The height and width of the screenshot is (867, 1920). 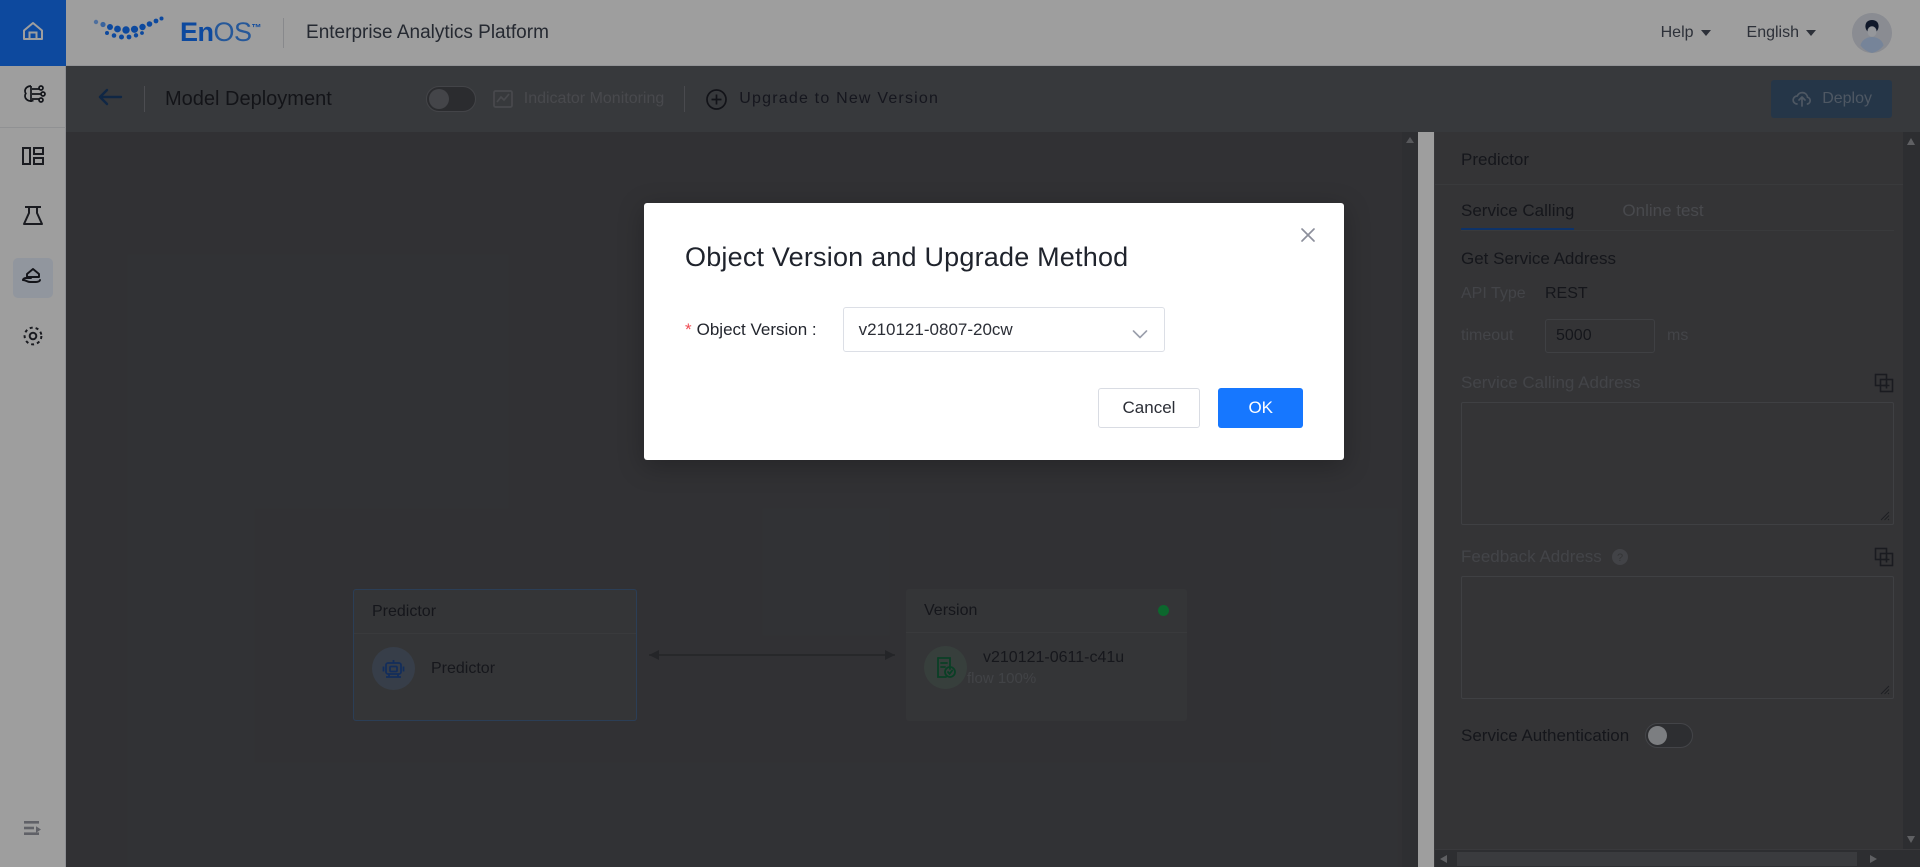 I want to click on chevron-down-icon, so click(x=1140, y=335).